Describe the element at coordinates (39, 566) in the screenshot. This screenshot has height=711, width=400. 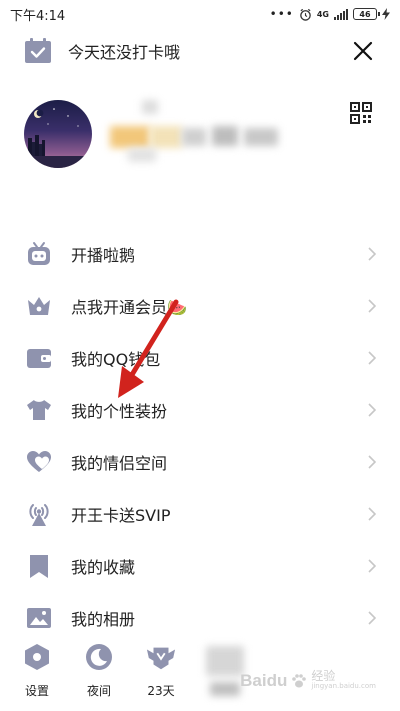
I see `bookmark-icon` at that location.